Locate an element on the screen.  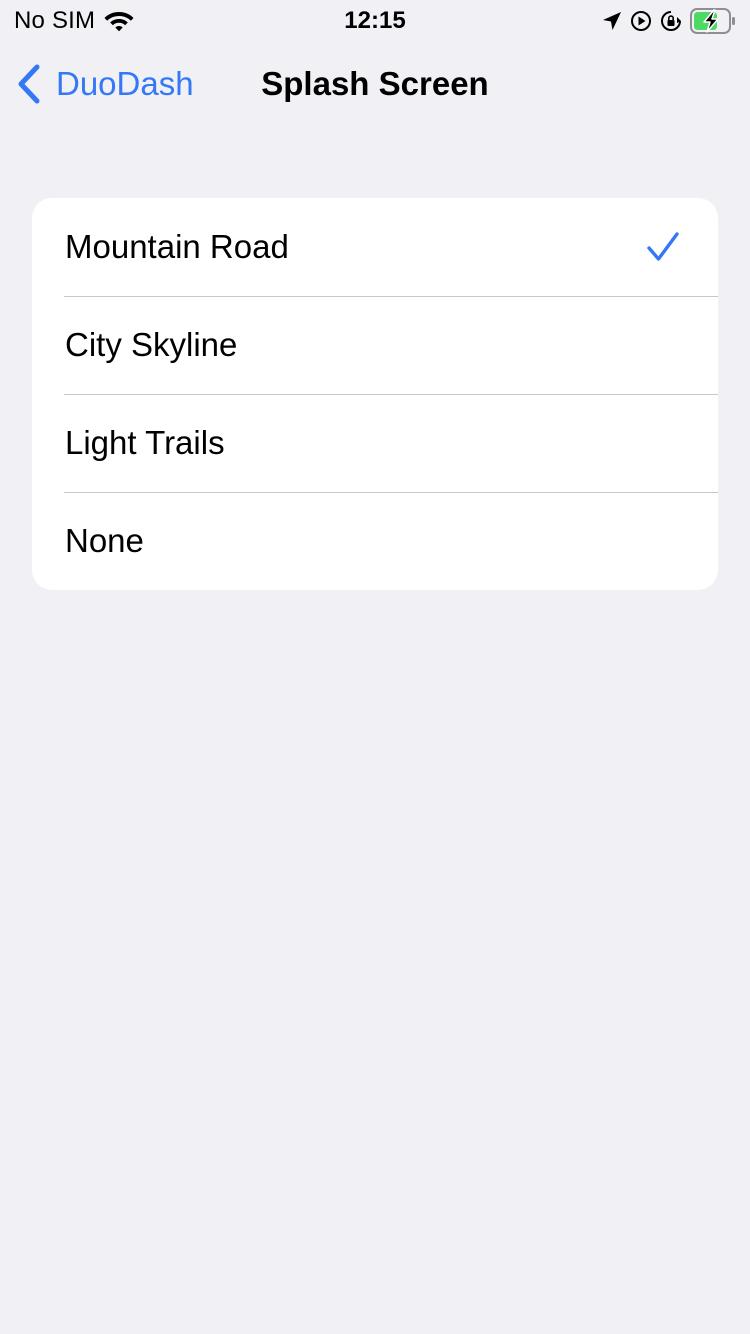
option-label: Mountain Road is located at coordinates (177, 246).